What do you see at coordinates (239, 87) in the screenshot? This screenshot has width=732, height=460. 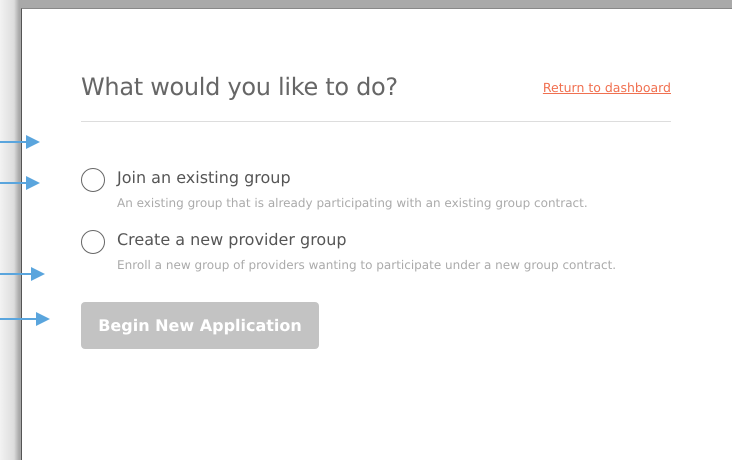 I see `page-heading: What would you like to do?` at bounding box center [239, 87].